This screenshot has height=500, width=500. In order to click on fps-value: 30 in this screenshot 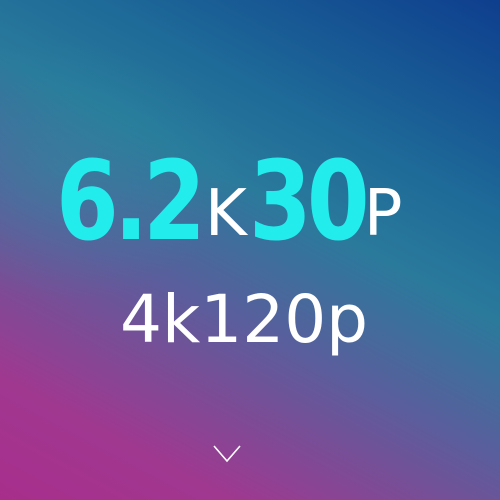, I will do `click(309, 201)`.